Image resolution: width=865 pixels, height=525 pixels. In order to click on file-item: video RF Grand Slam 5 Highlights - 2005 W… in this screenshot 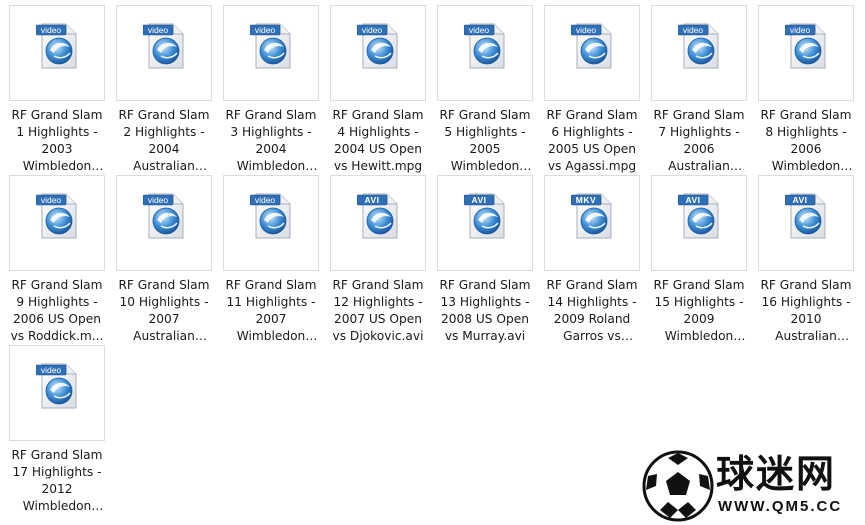, I will do `click(485, 90)`.